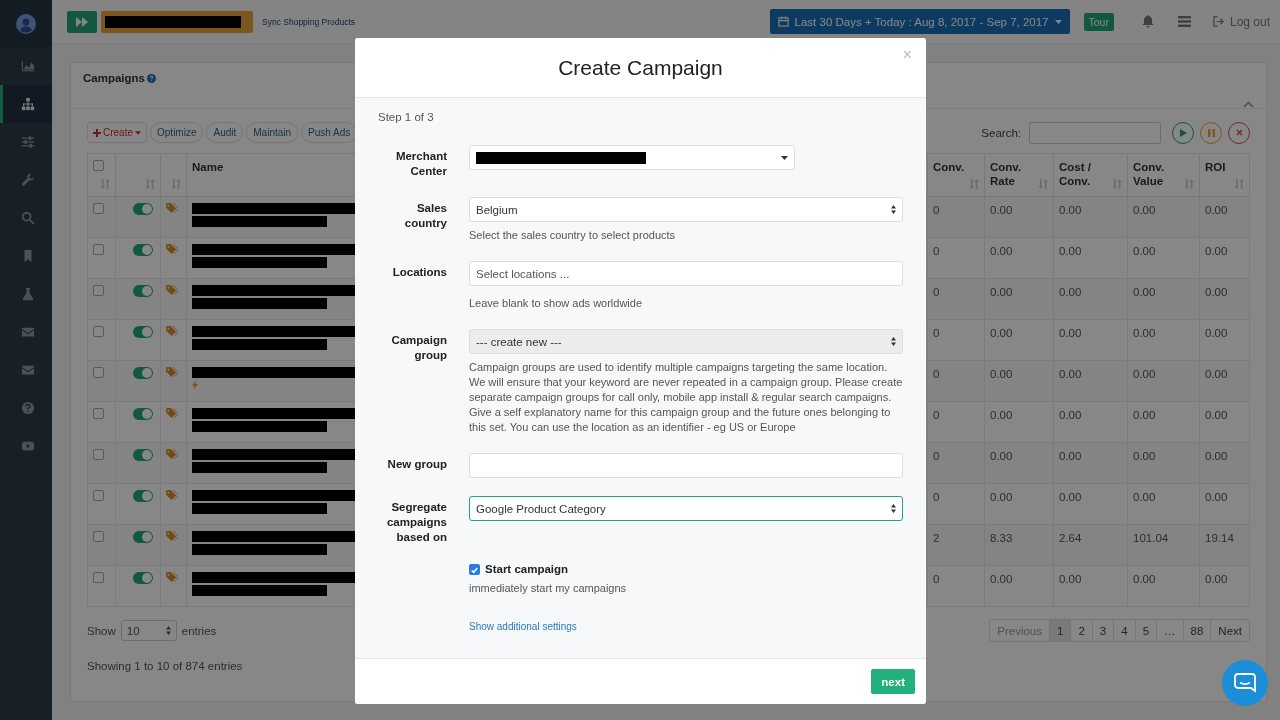 The width and height of the screenshot is (1280, 720). What do you see at coordinates (1229, 630) in the screenshot?
I see `page-button: Next` at bounding box center [1229, 630].